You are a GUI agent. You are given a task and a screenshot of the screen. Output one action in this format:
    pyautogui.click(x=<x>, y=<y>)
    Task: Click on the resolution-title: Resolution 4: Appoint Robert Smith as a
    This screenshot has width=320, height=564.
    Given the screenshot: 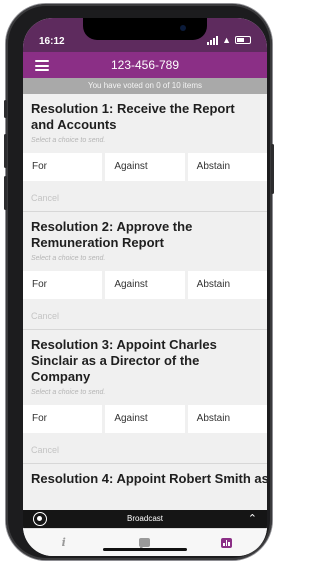 What is the action you would take?
    pyautogui.click(x=149, y=478)
    